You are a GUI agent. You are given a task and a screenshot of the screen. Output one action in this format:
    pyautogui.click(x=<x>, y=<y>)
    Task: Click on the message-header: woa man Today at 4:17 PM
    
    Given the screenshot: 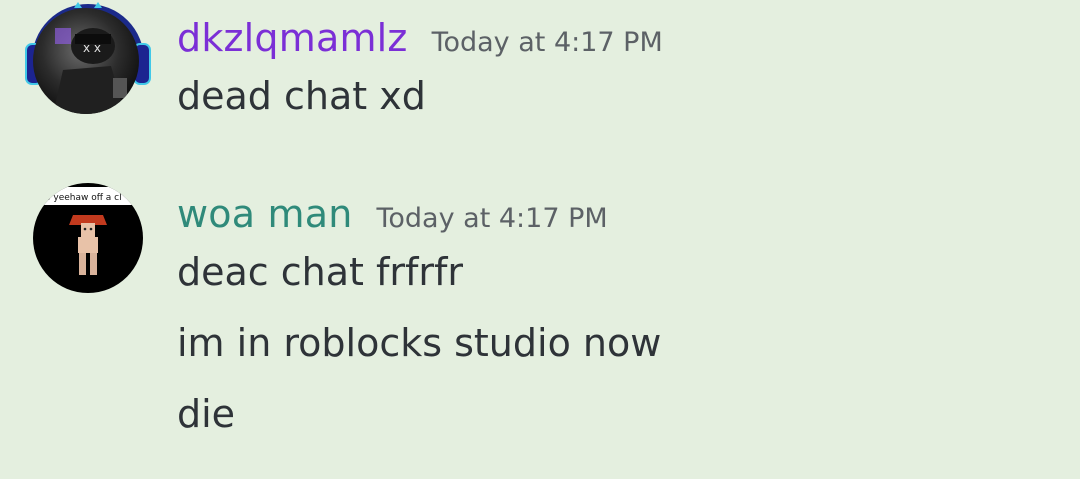 What is the action you would take?
    pyautogui.click(x=392, y=214)
    